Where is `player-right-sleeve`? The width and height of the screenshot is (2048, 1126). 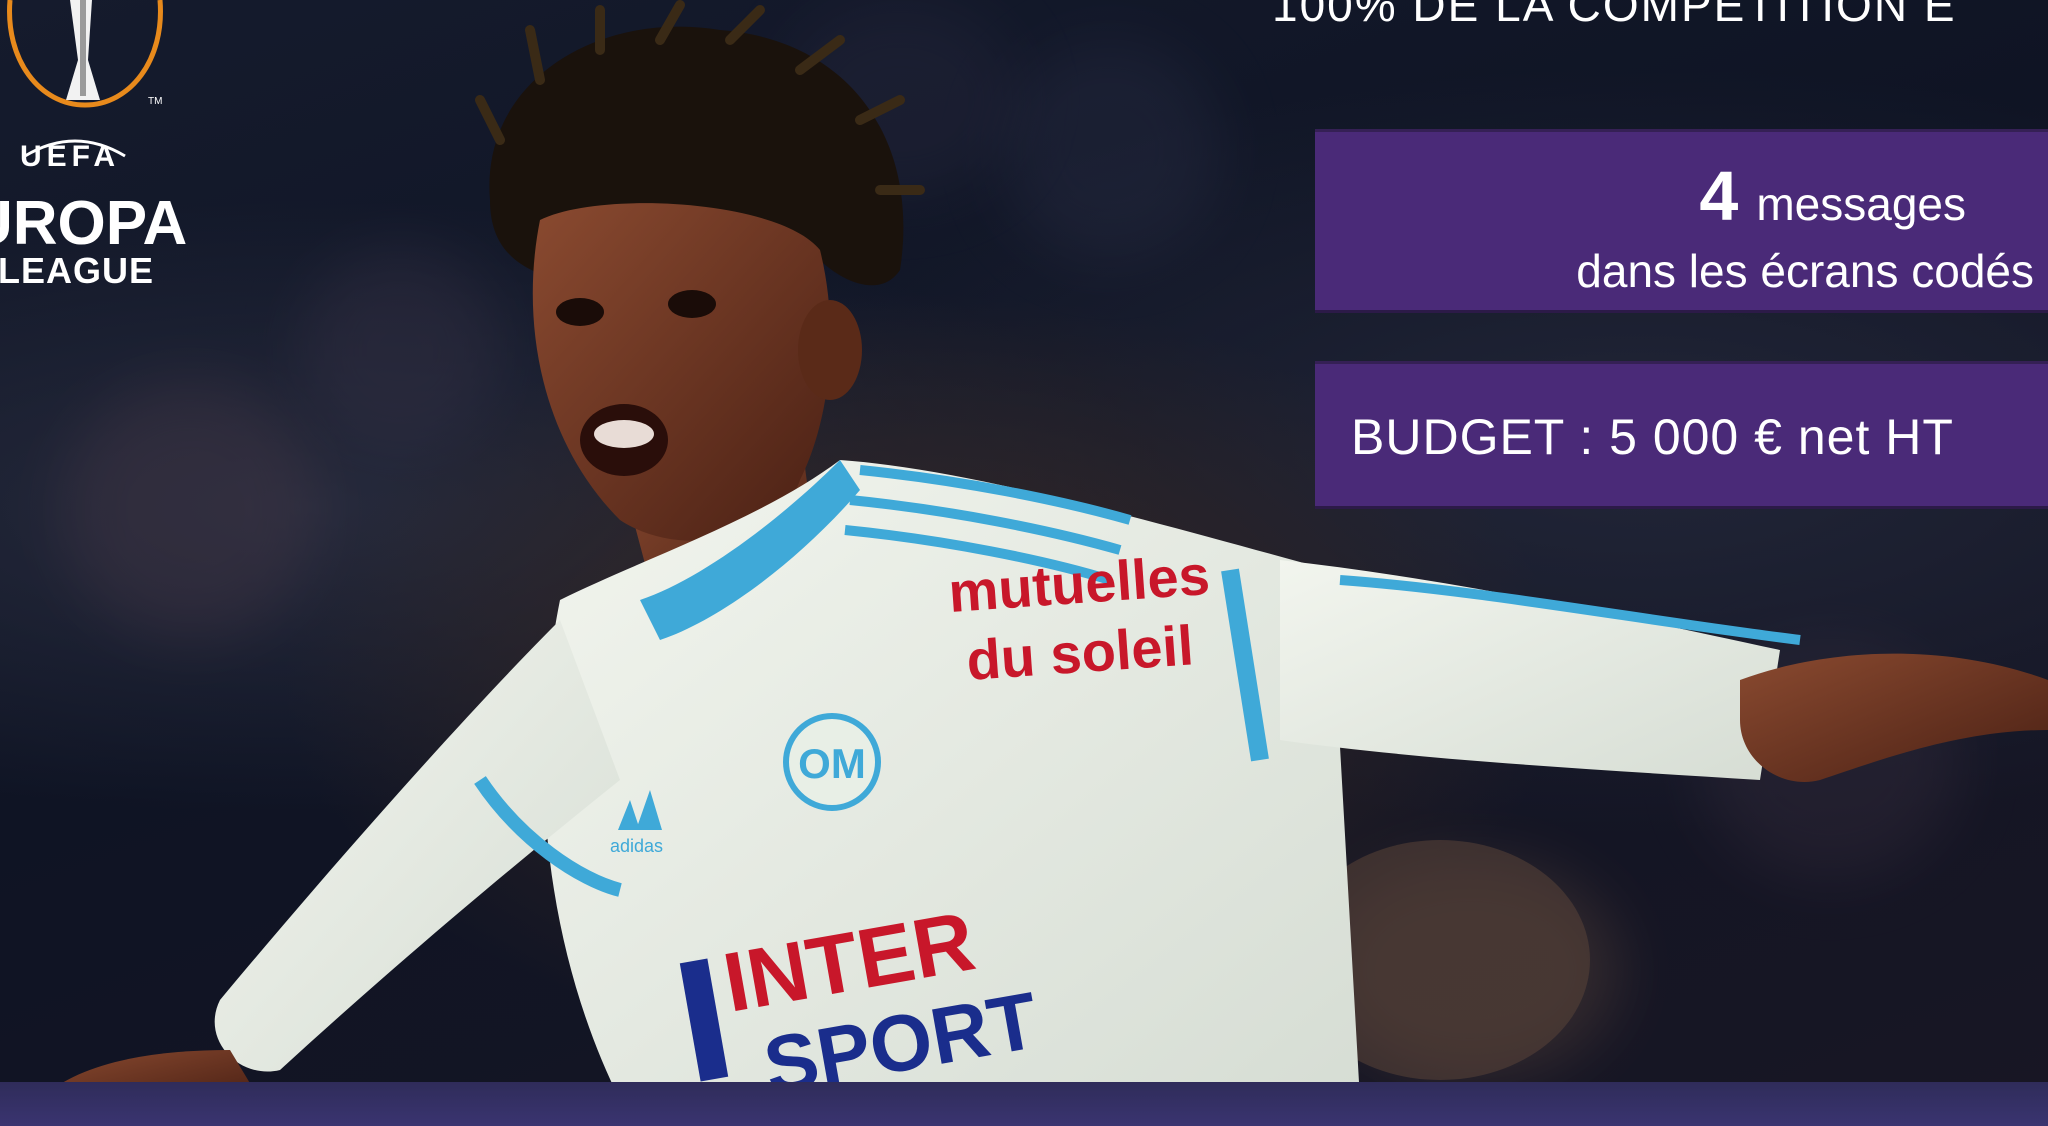
player-right-sleeve is located at coordinates (1530, 670).